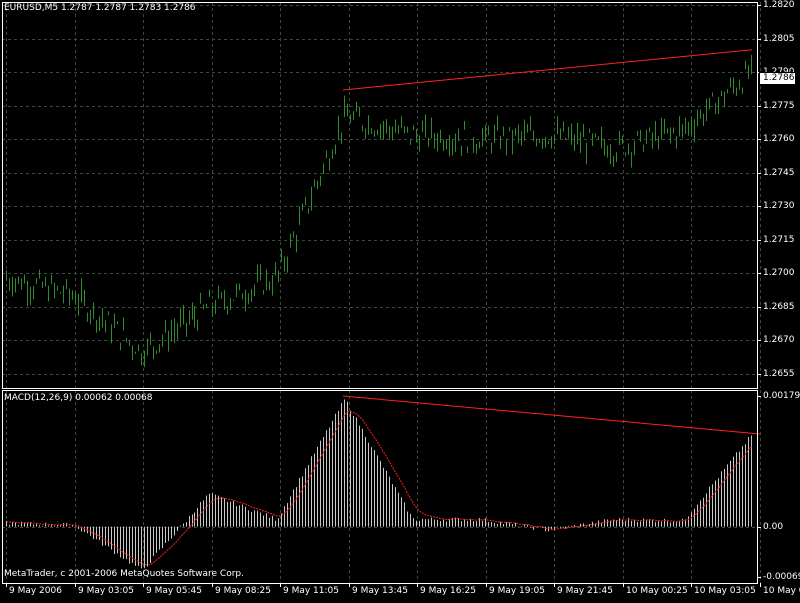  I want to click on time-axis-label: 9 May 16:25, so click(448, 591).